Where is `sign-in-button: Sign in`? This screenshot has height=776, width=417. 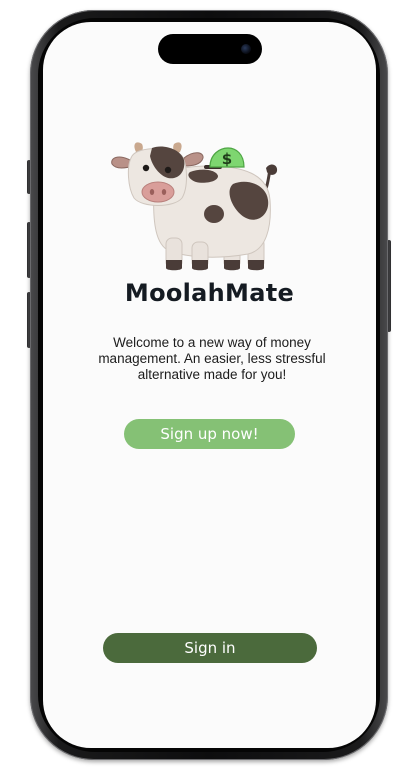
sign-in-button: Sign in is located at coordinates (210, 648).